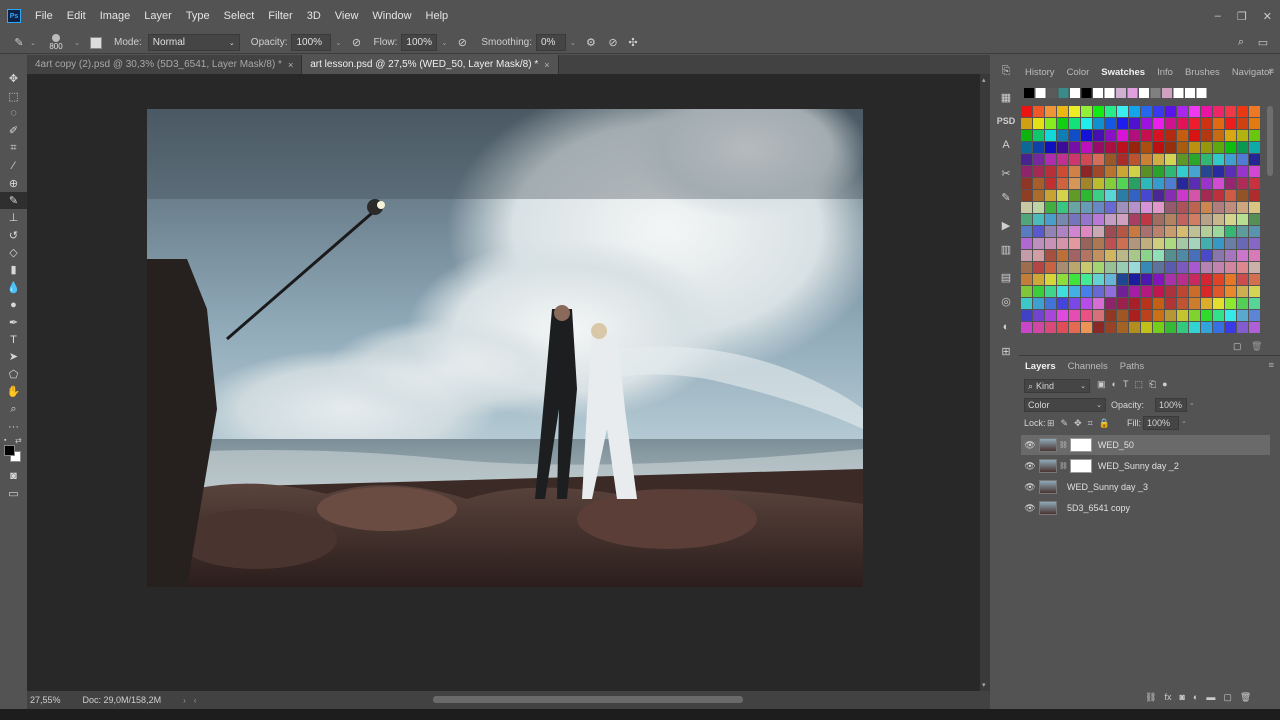 This screenshot has width=1280, height=720. Describe the element at coordinates (115, 16) in the screenshot. I see `menu-image: Image` at that location.